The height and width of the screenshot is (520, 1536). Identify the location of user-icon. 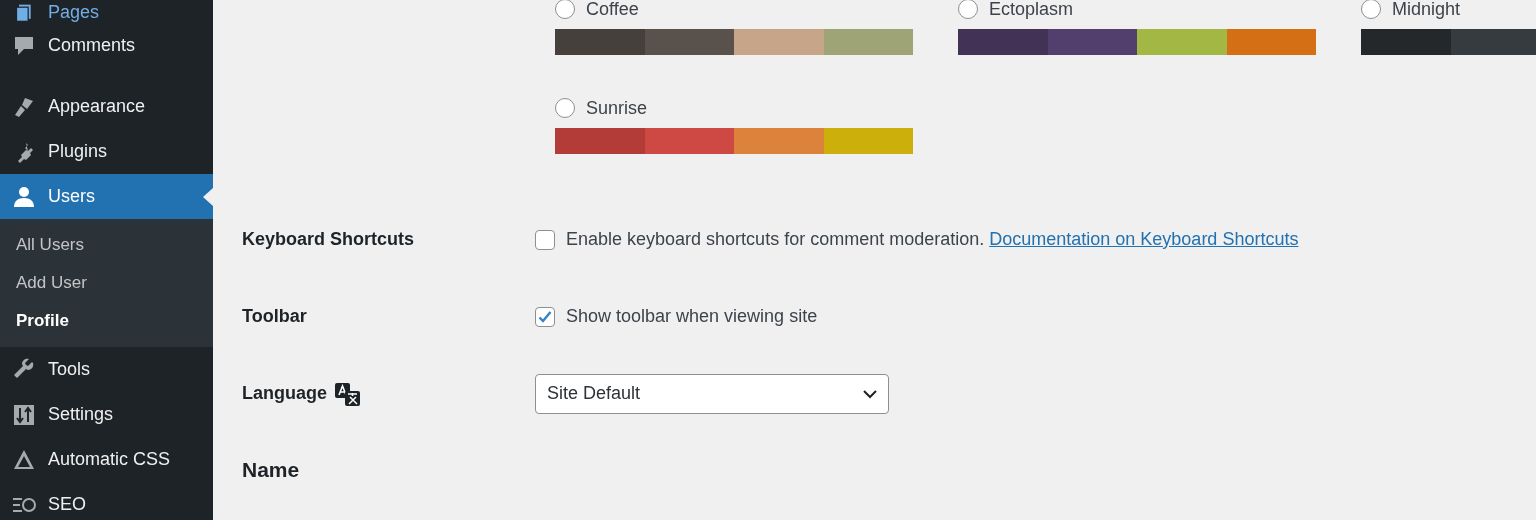
(24, 196).